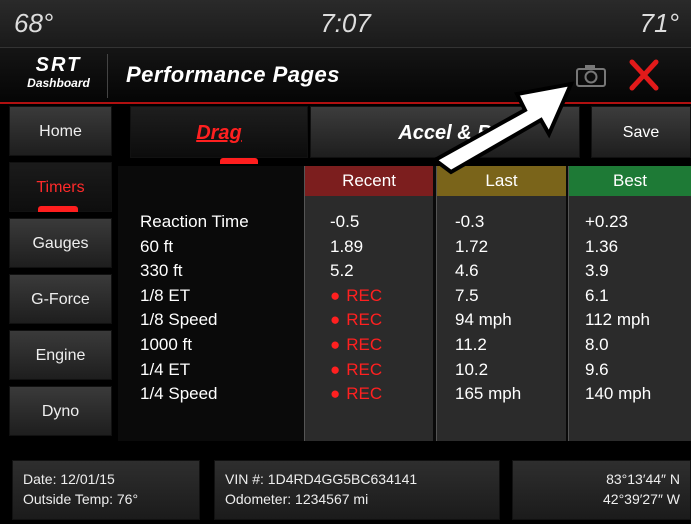 This screenshot has height=524, width=691. What do you see at coordinates (81, 499) in the screenshot?
I see `outside-temp-text: Outside Temp: 76°` at bounding box center [81, 499].